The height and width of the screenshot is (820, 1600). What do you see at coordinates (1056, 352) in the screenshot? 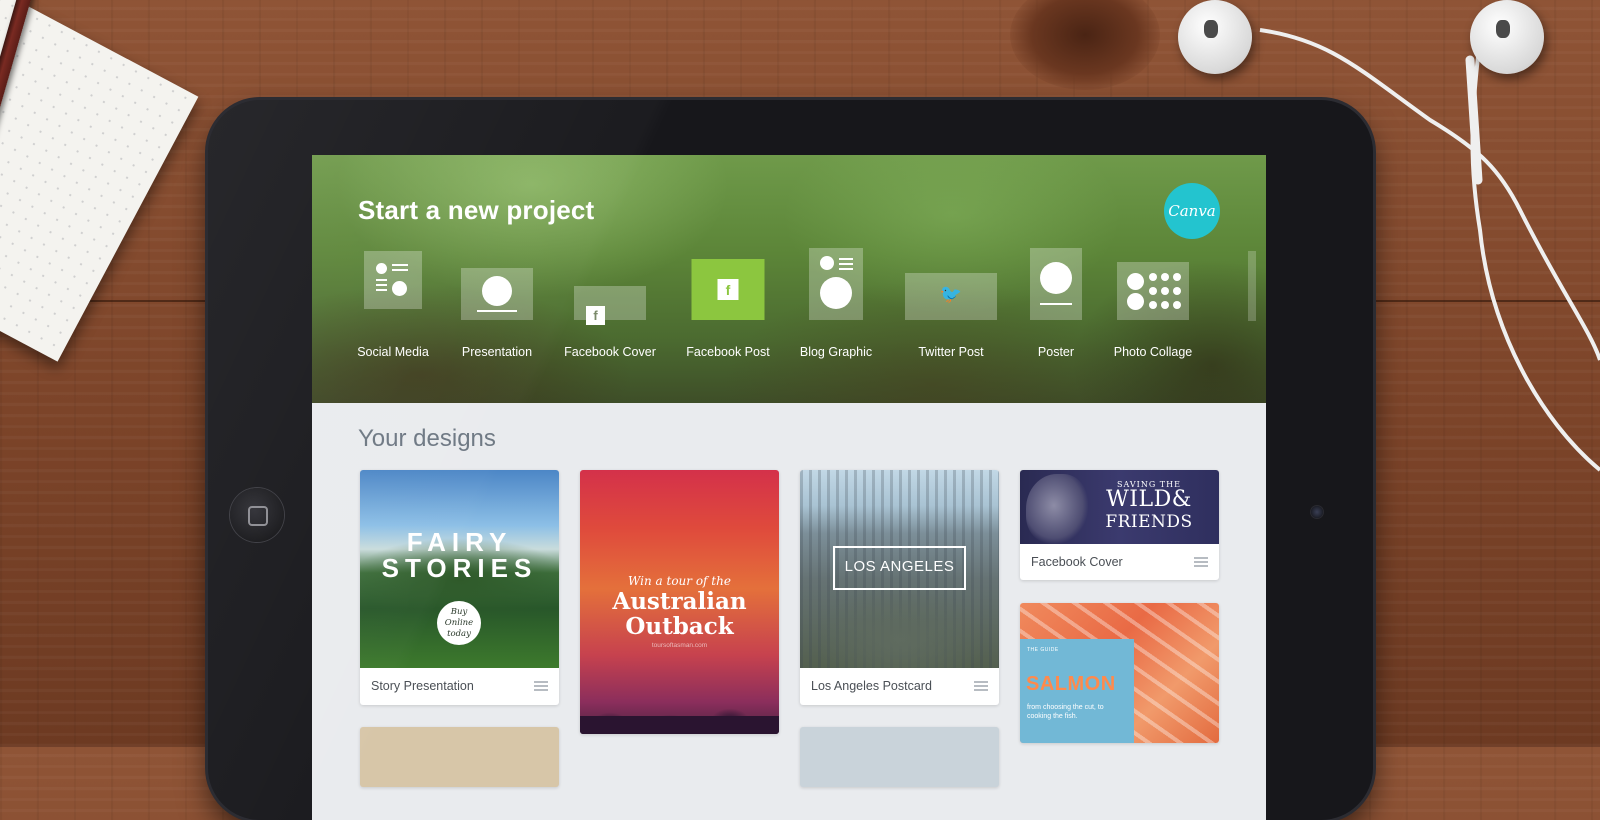
I see `project-type-label: Poster` at bounding box center [1056, 352].